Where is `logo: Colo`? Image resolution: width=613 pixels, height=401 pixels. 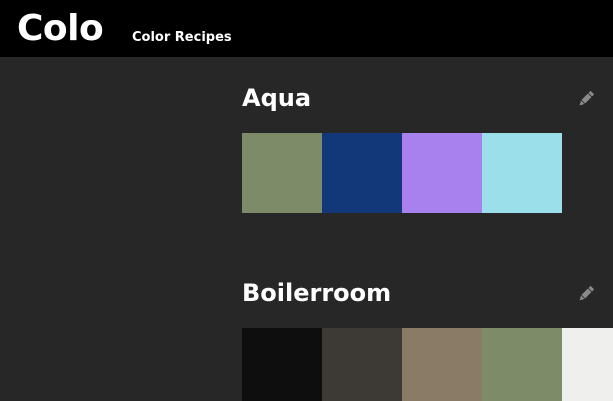 logo: Colo is located at coordinates (60, 29).